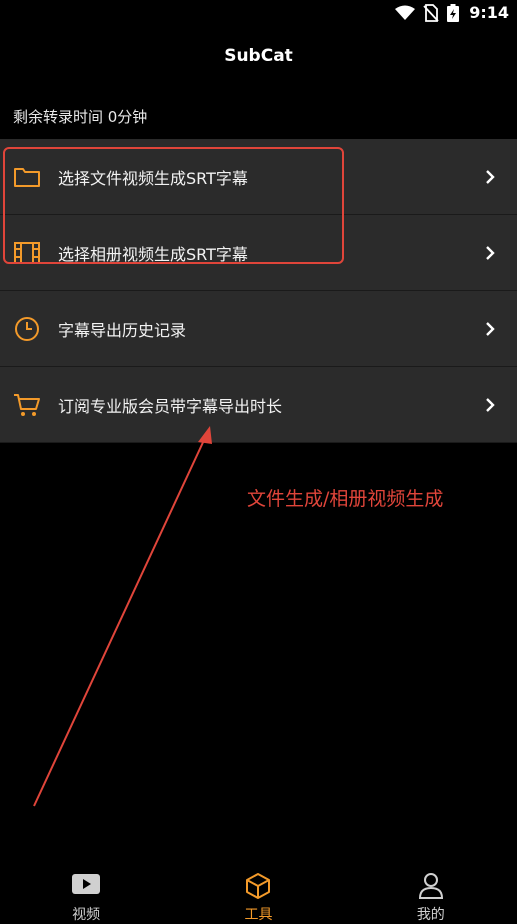 Image resolution: width=517 pixels, height=924 pixels. What do you see at coordinates (258, 56) in the screenshot?
I see `app-title: SubCat` at bounding box center [258, 56].